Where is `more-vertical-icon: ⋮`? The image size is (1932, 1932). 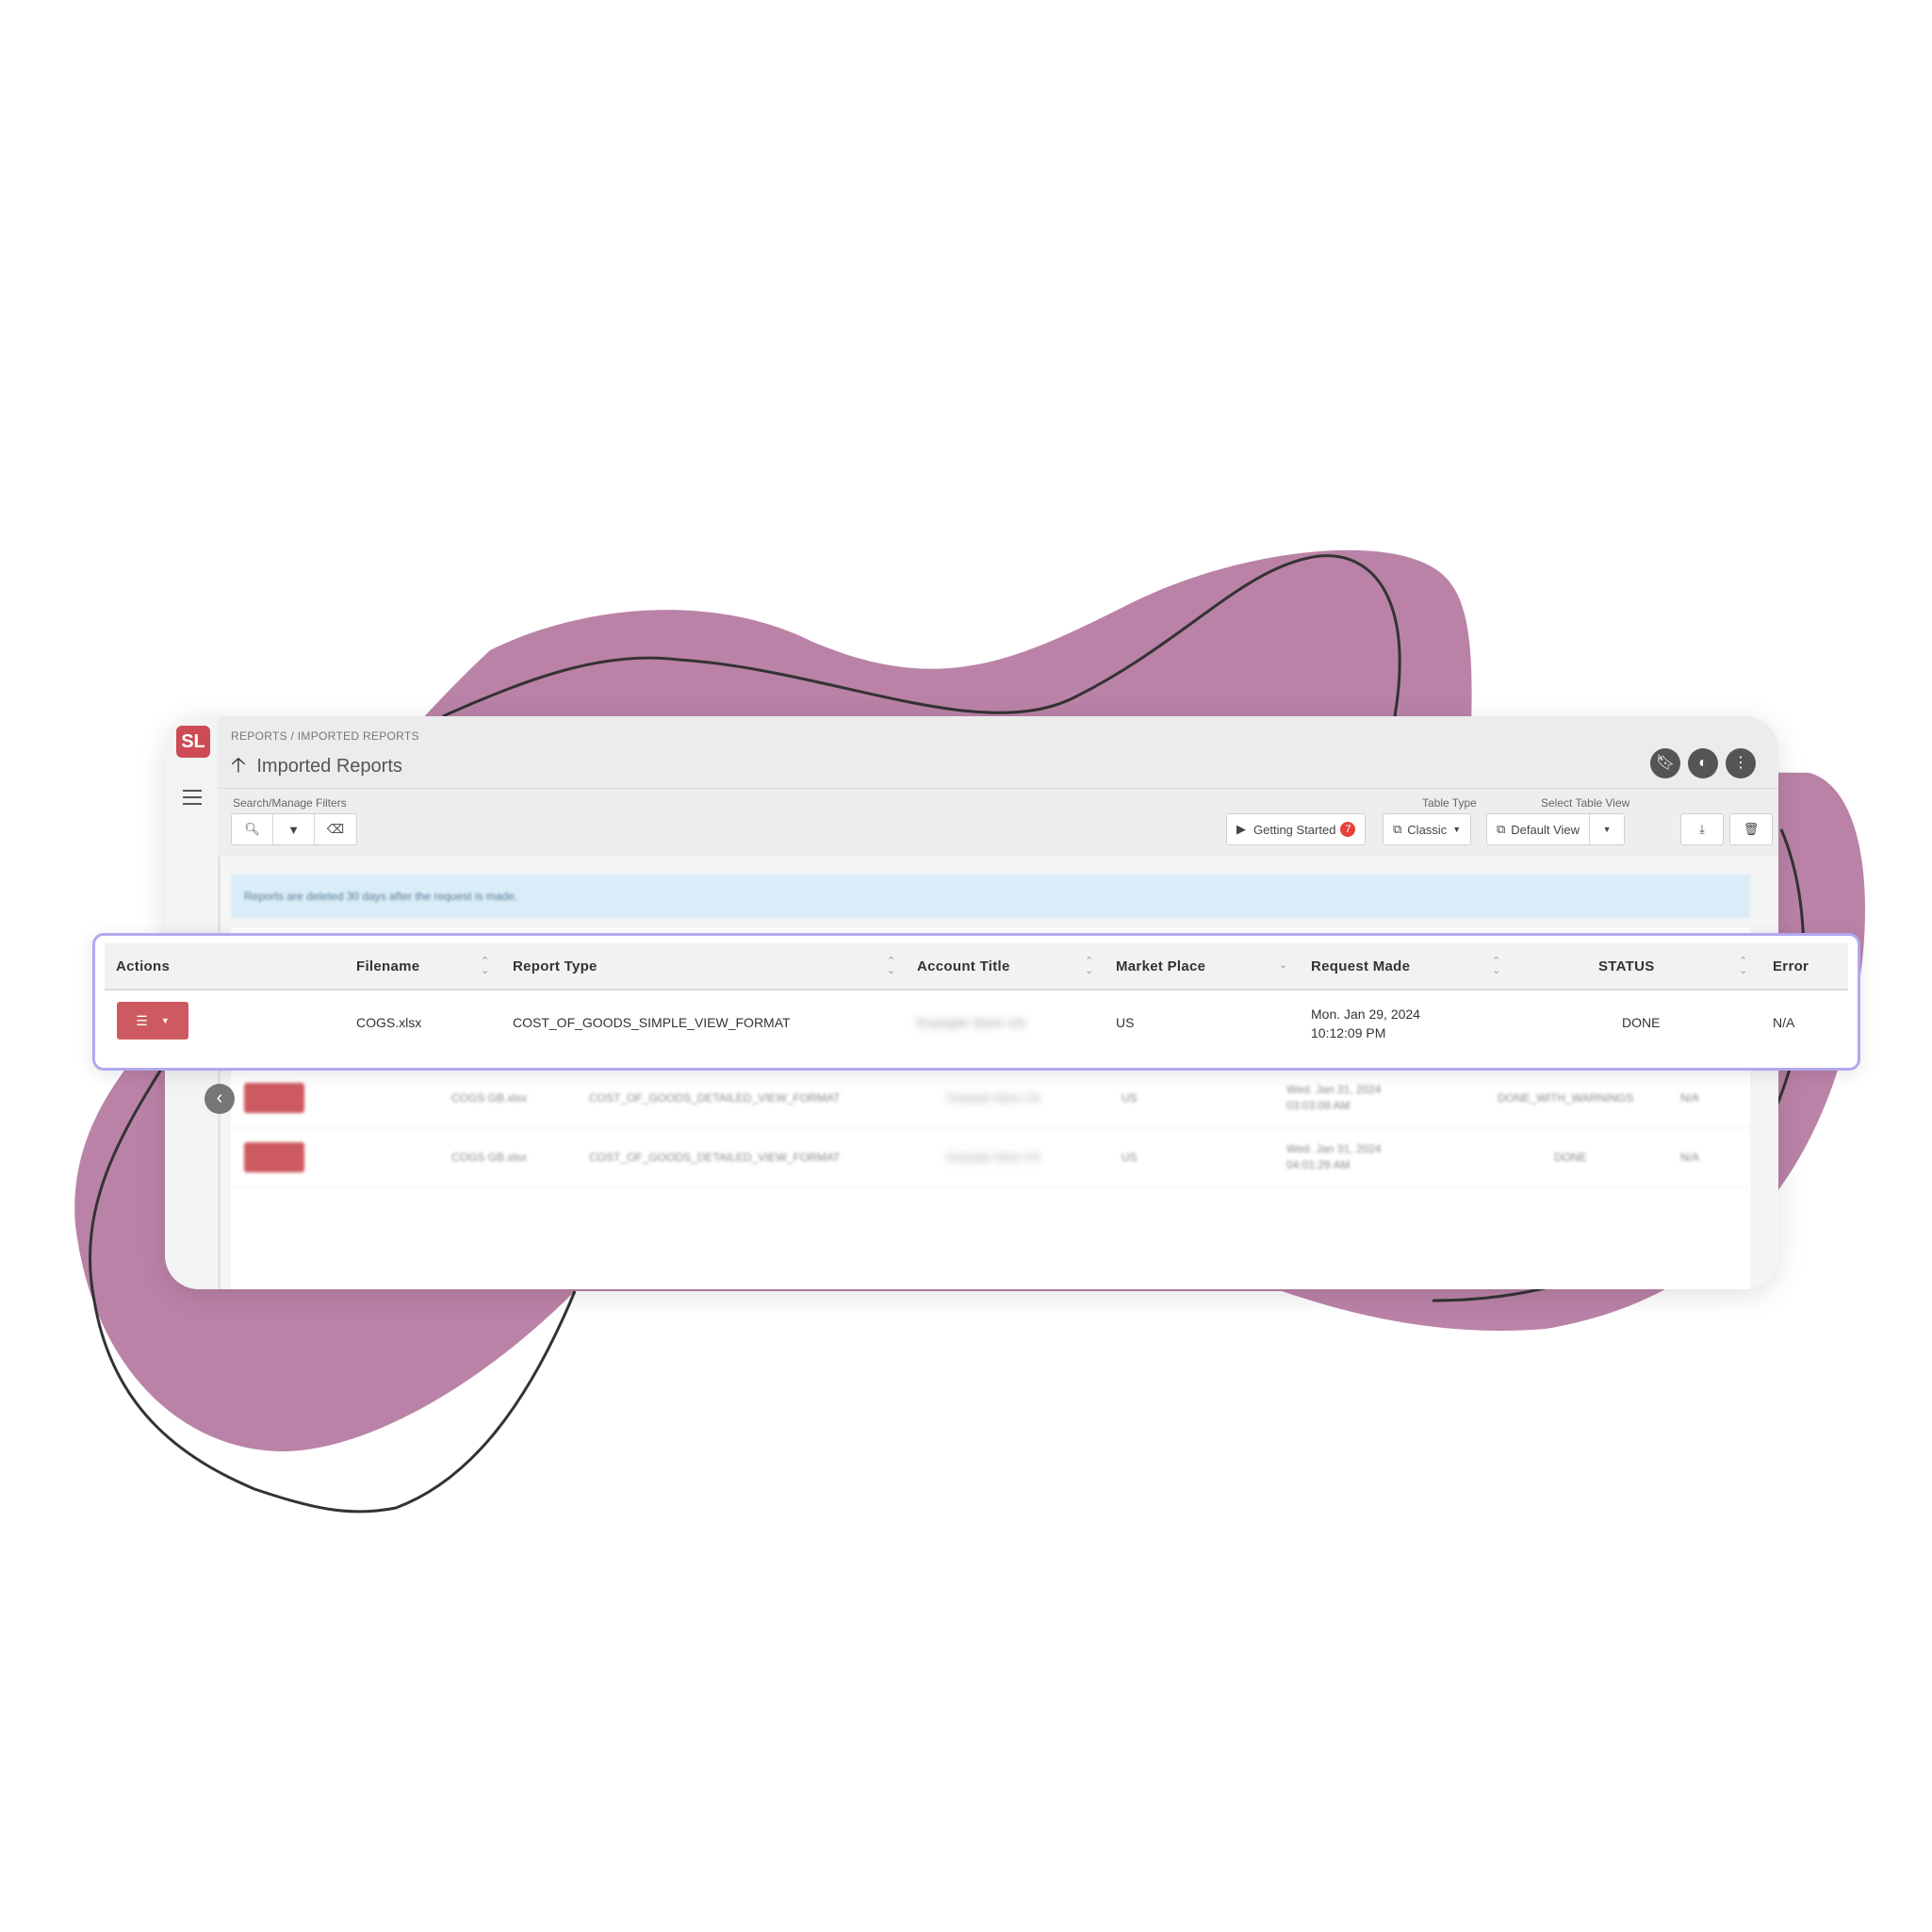 more-vertical-icon: ⋮ is located at coordinates (1741, 763).